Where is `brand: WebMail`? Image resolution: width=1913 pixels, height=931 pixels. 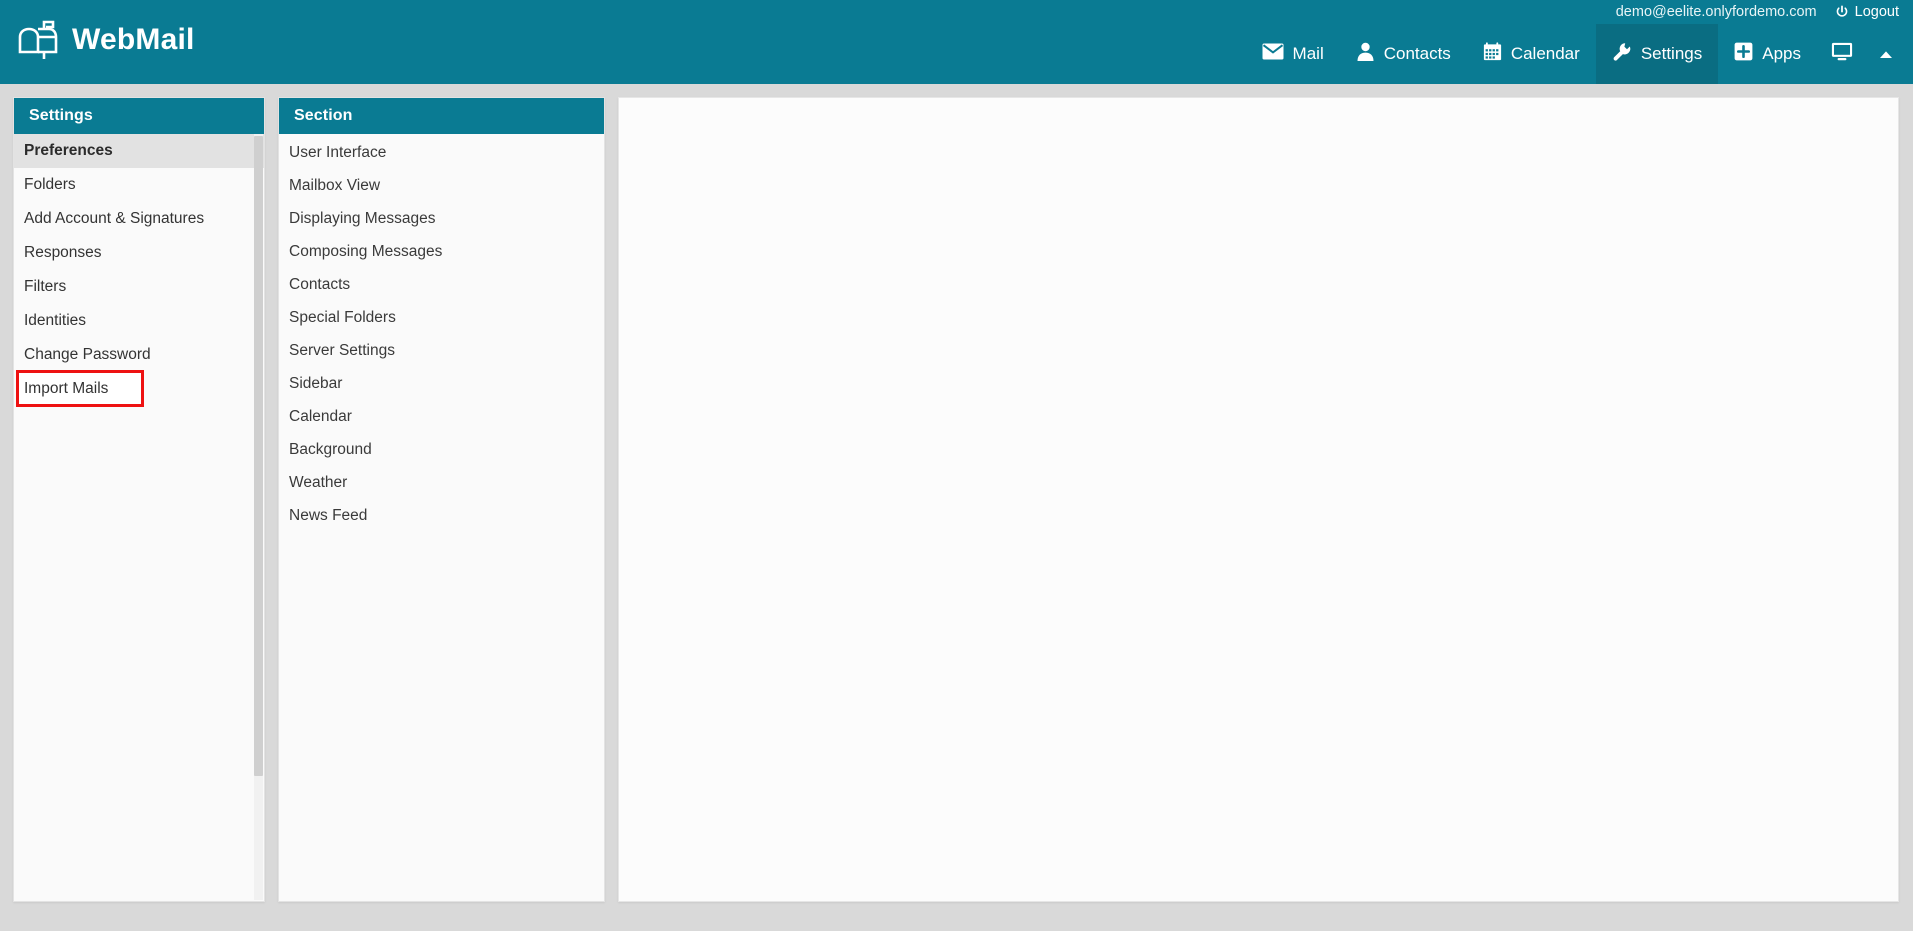
brand: WebMail is located at coordinates (105, 40).